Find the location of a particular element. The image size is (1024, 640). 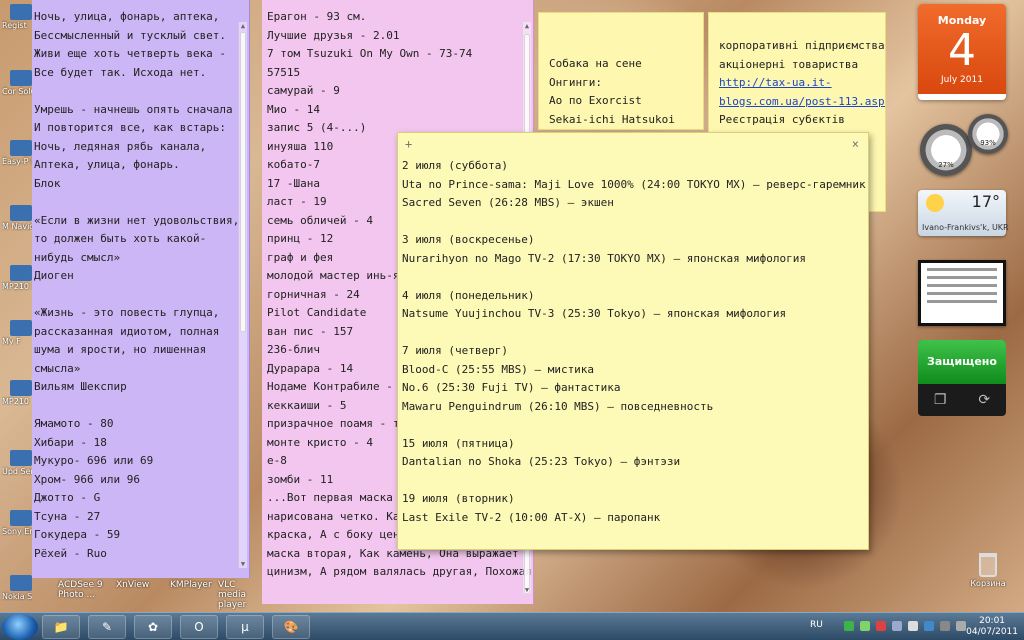

desktop-icon-label: Easy-P E is located at coordinates (17, 161).